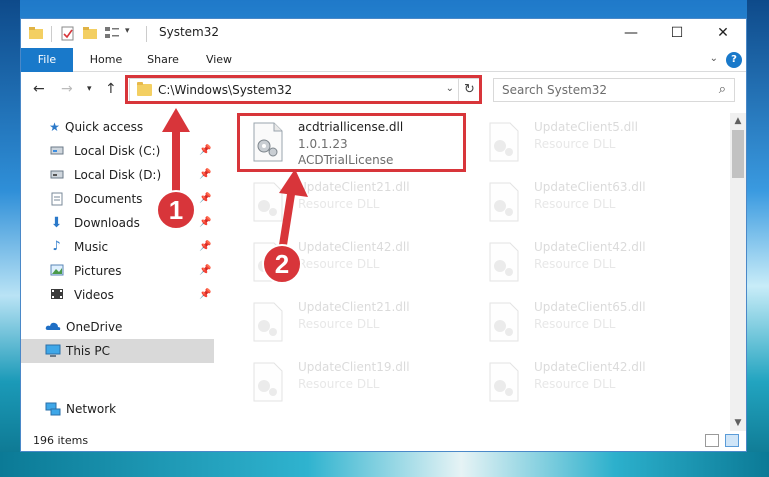 The image size is (769, 477). What do you see at coordinates (235, 178) in the screenshot?
I see `annotation-arrows` at bounding box center [235, 178].